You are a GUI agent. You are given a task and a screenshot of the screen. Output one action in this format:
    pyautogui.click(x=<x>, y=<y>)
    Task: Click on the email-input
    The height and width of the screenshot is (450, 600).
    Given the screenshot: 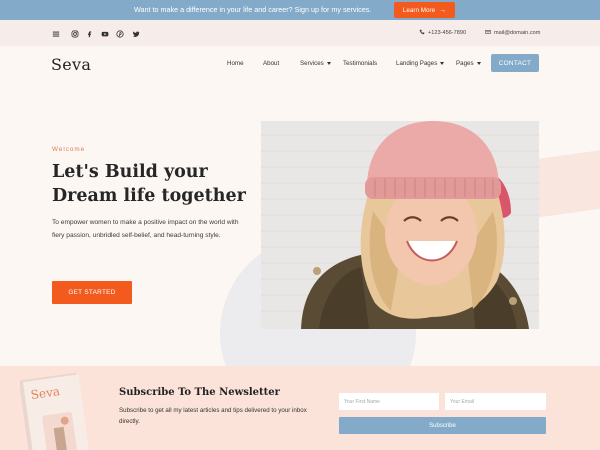 What is the action you would take?
    pyautogui.click(x=495, y=401)
    